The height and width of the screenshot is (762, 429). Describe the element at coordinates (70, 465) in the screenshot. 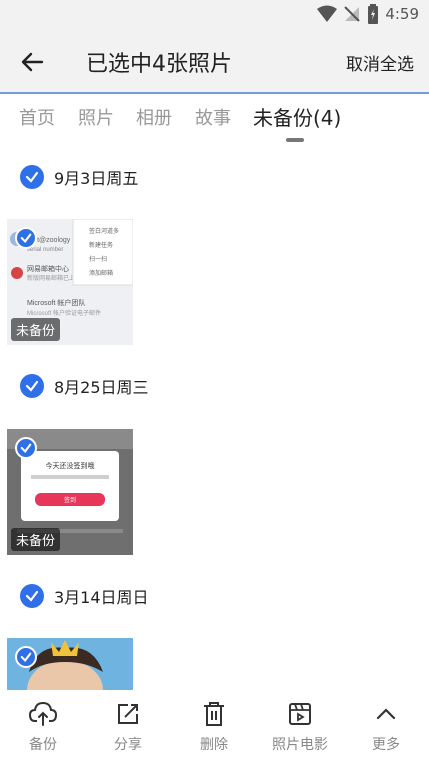

I see `thumb-popup-title: 今天还没签到哦` at that location.